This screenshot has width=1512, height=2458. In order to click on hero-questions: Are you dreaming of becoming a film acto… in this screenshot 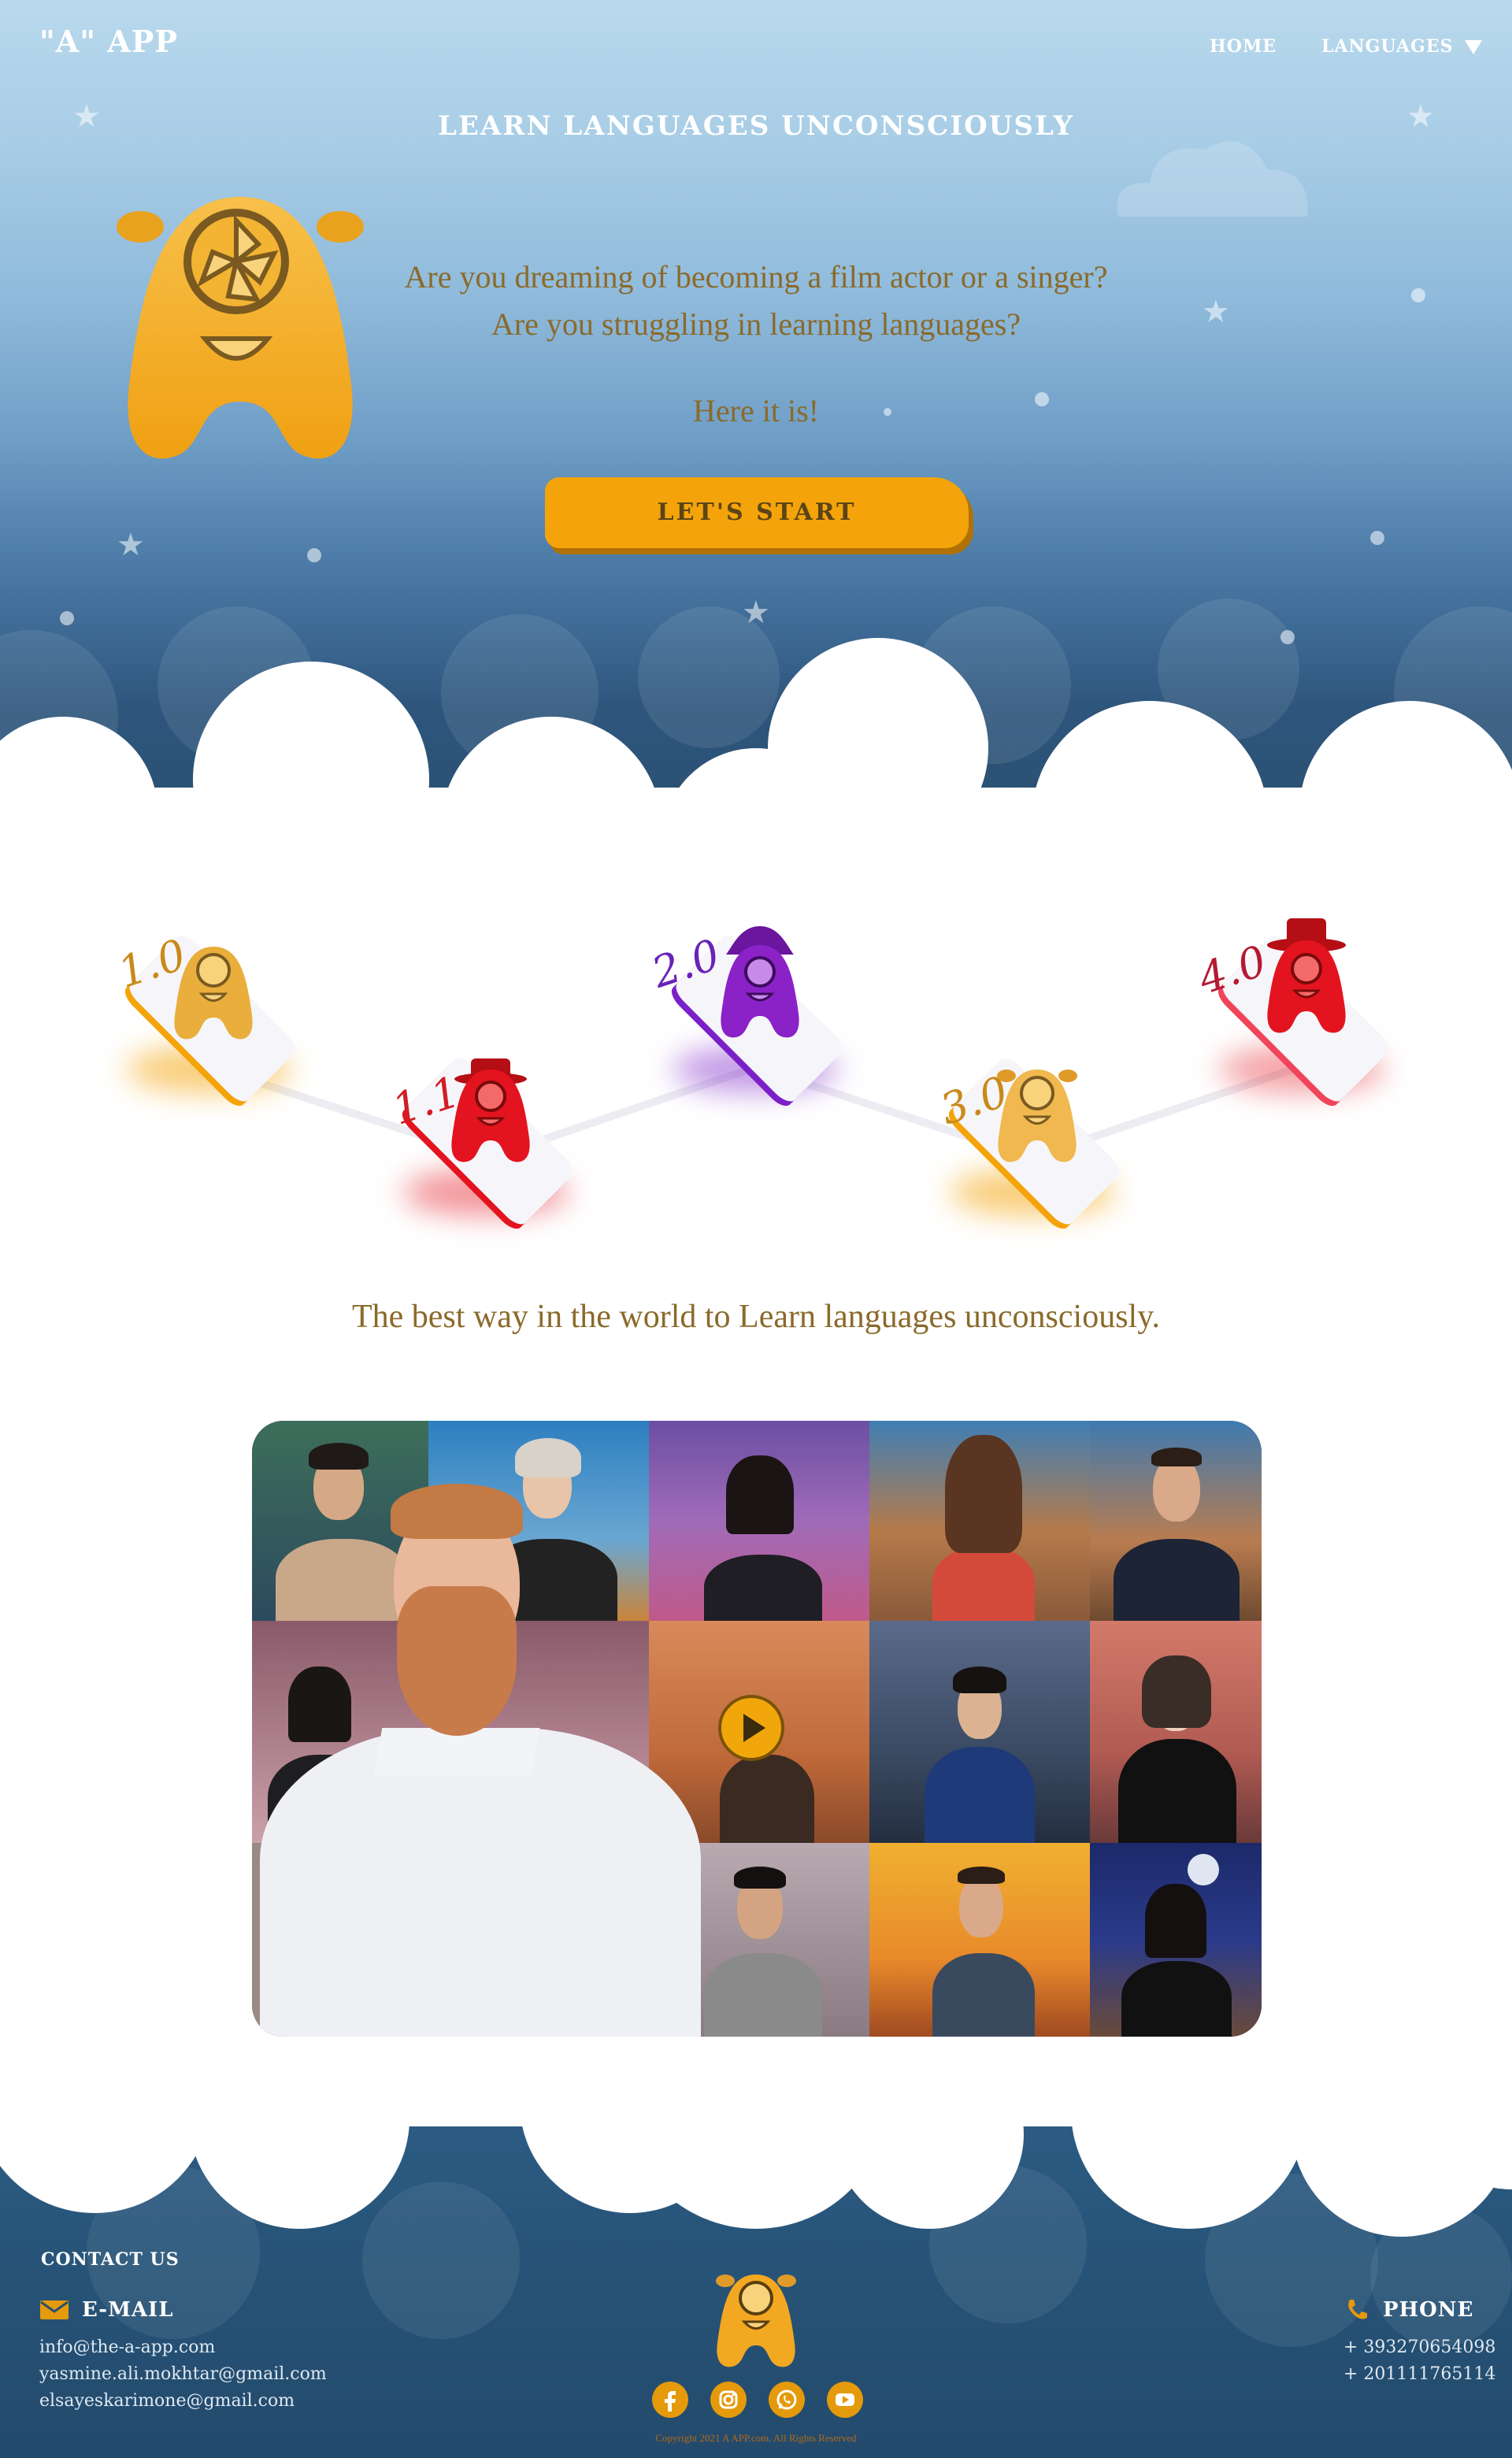, I will do `click(756, 301)`.